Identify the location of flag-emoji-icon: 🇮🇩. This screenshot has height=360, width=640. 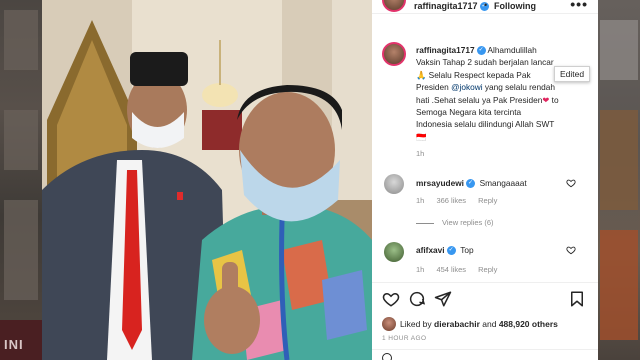
(421, 136).